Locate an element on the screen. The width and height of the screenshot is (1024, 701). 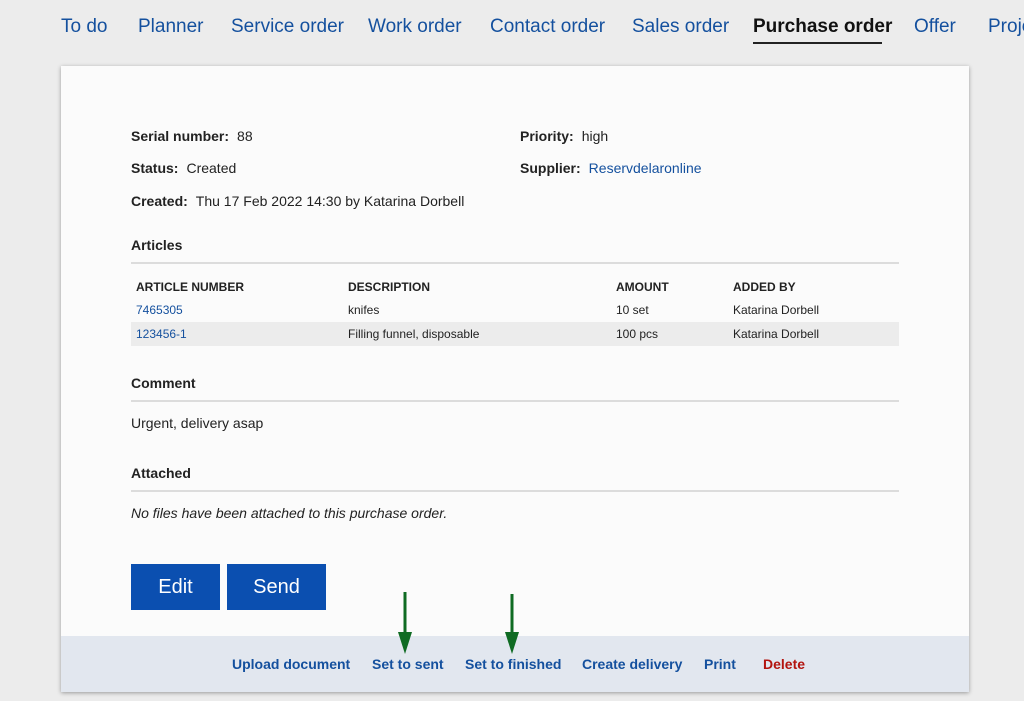
status-label: Status: is located at coordinates (155, 168).